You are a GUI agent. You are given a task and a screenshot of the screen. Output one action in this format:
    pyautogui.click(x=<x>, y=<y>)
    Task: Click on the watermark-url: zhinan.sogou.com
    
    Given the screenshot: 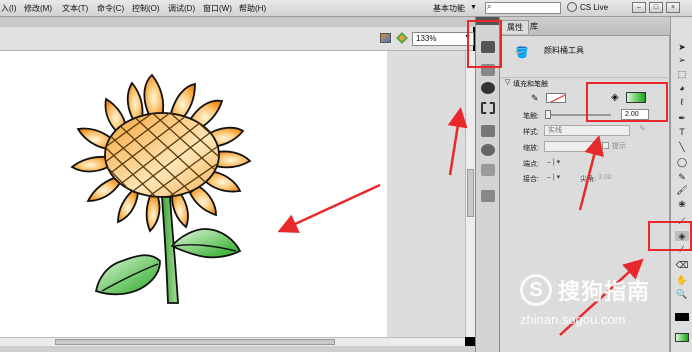 What is the action you would take?
    pyautogui.click(x=573, y=319)
    